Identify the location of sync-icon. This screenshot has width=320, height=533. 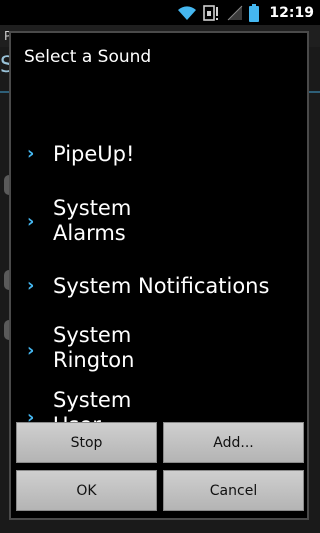
(211, 12).